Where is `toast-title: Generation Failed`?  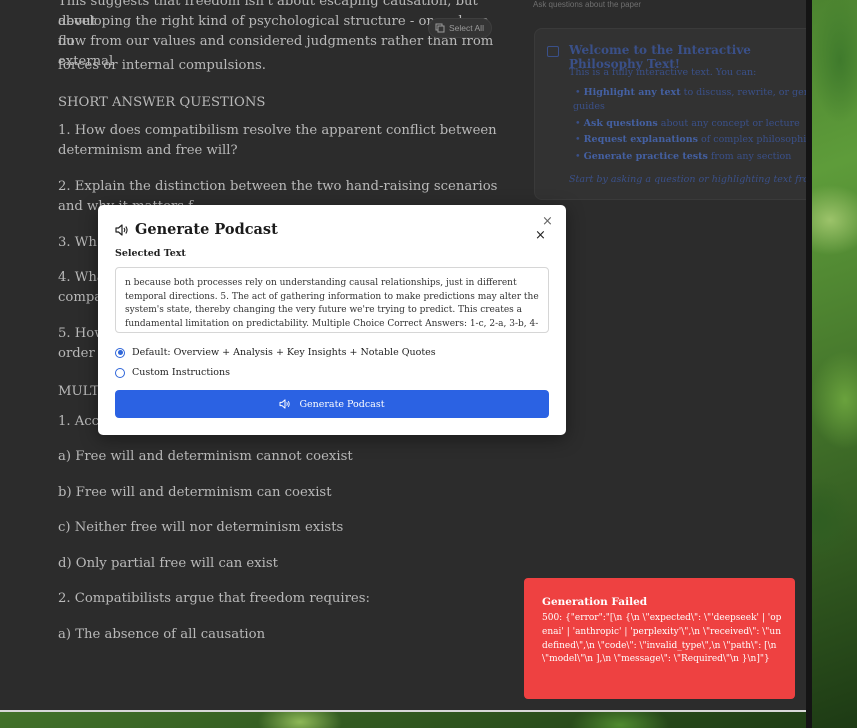
toast-title: Generation Failed is located at coordinates (595, 602).